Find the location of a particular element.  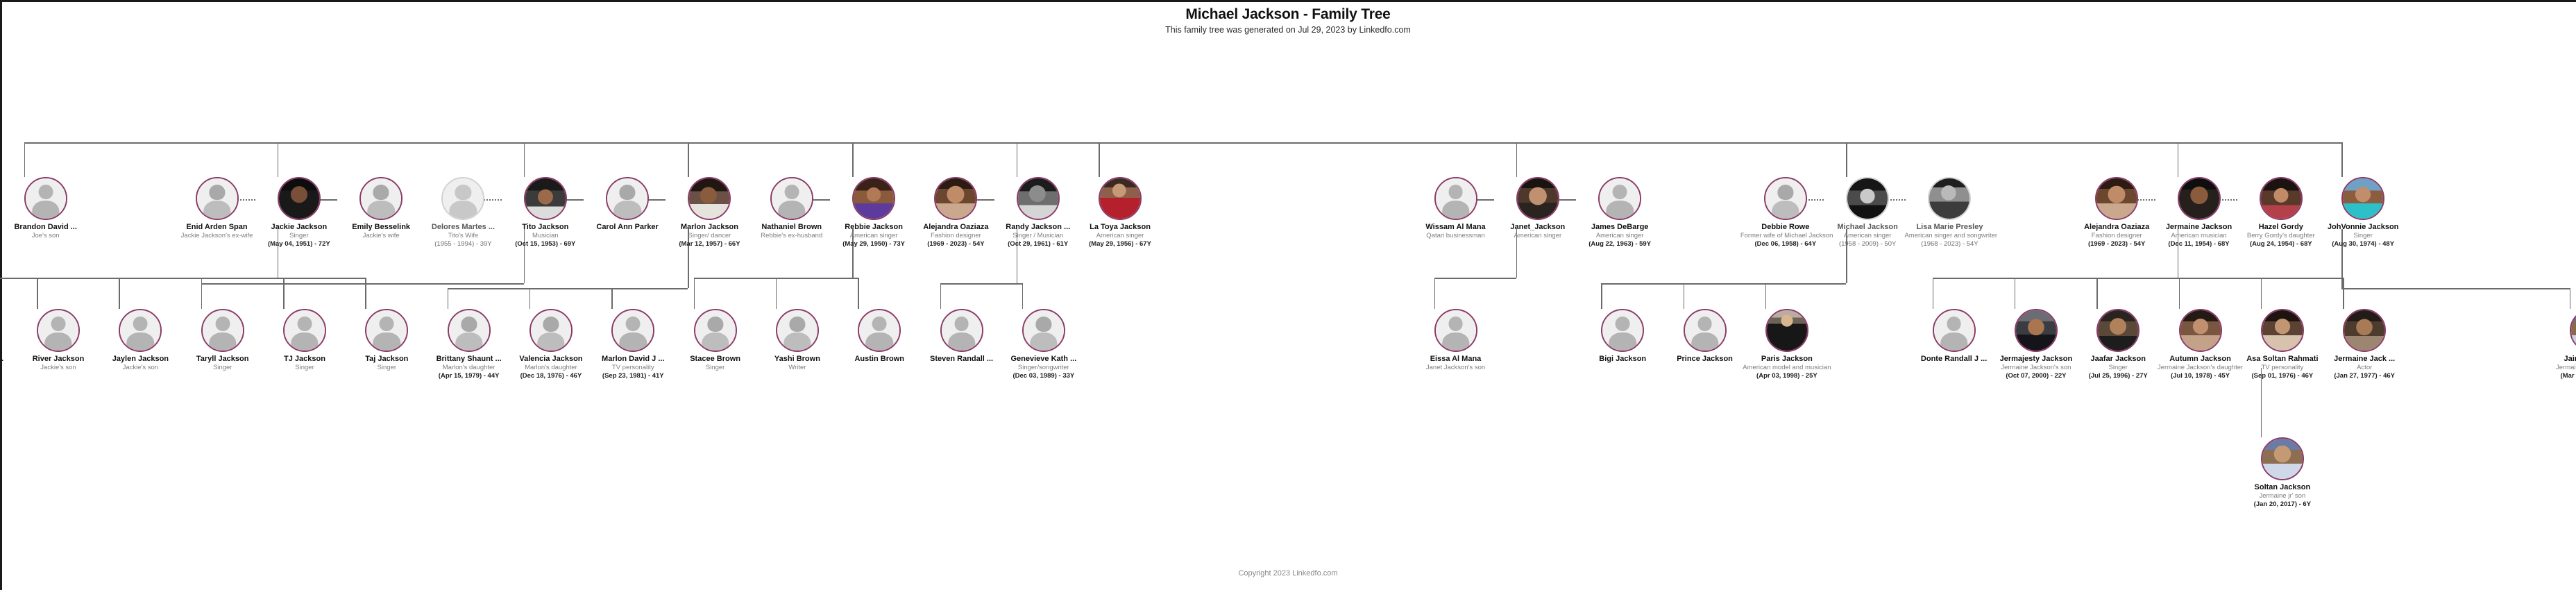

person-node: Taryll Jackson Singer is located at coordinates (223, 340).